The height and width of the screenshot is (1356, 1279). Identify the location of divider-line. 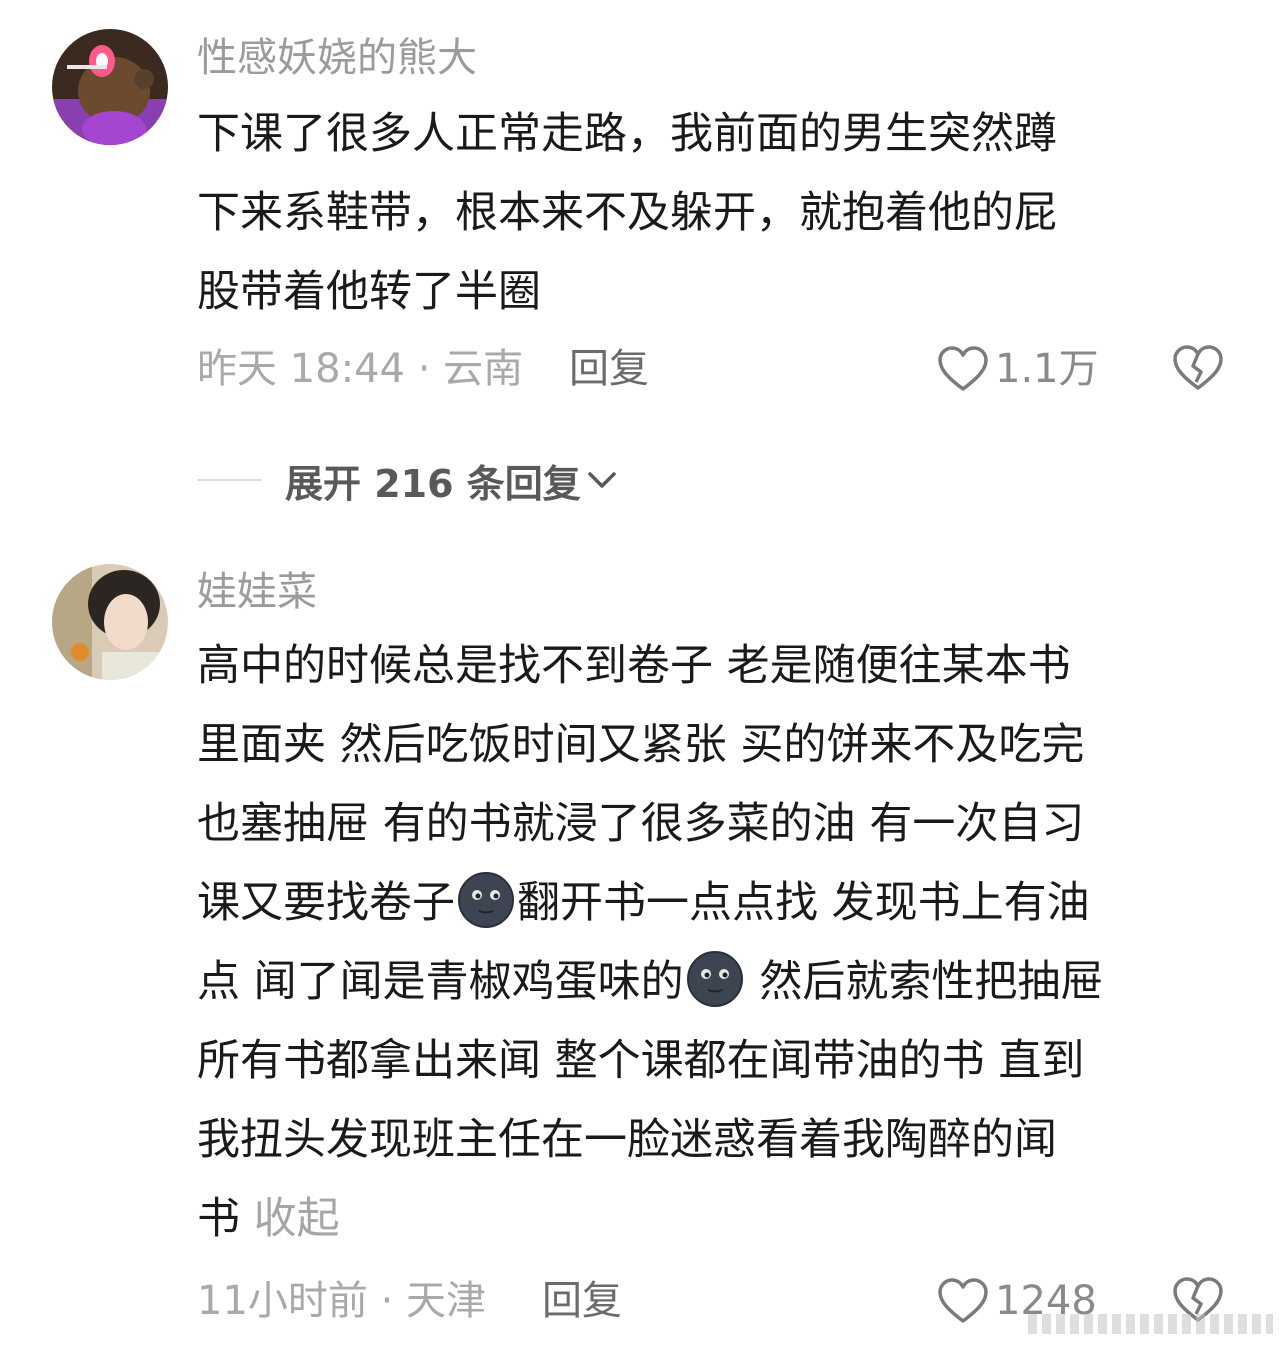
(229, 480).